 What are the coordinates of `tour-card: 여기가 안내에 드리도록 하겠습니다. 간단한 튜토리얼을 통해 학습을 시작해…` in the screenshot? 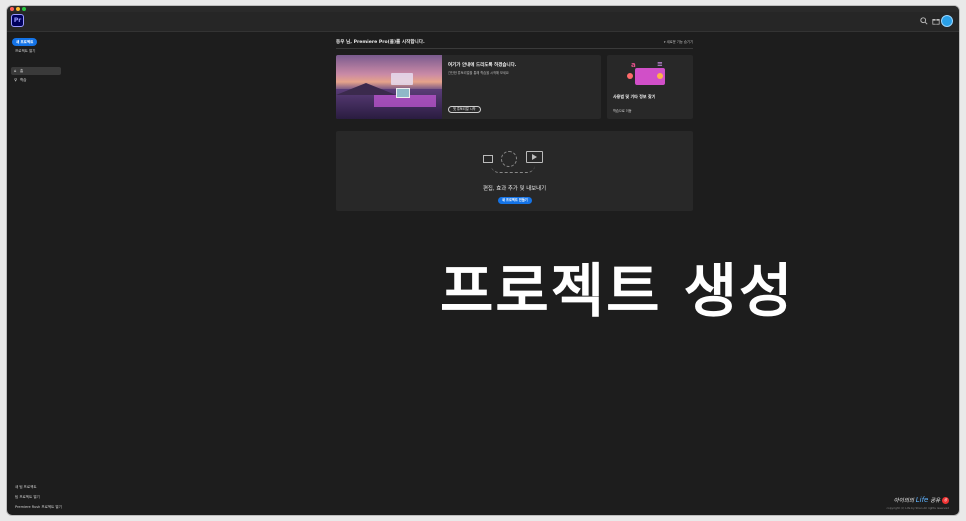 It's located at (468, 87).